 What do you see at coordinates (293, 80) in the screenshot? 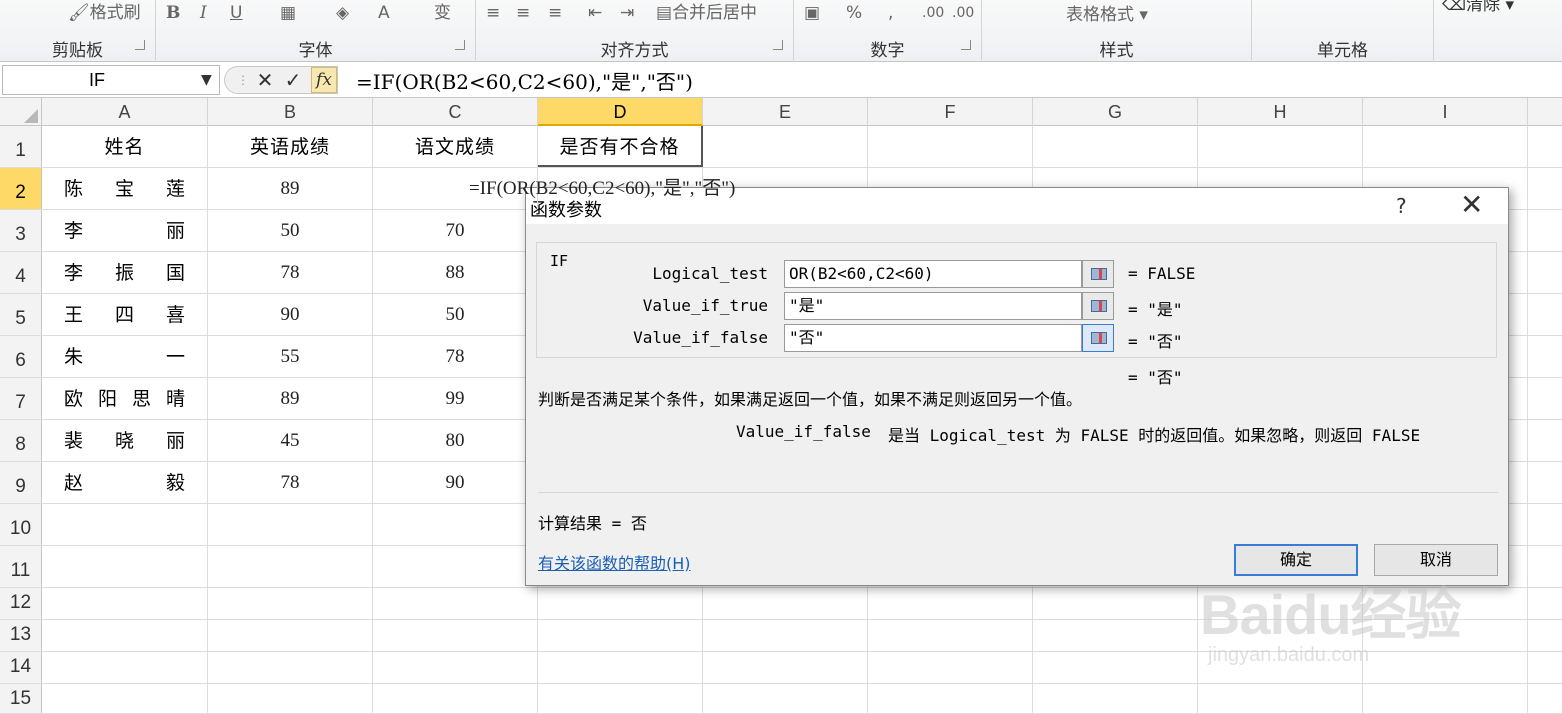
I see `enter-formula-icon: ✓` at bounding box center [293, 80].